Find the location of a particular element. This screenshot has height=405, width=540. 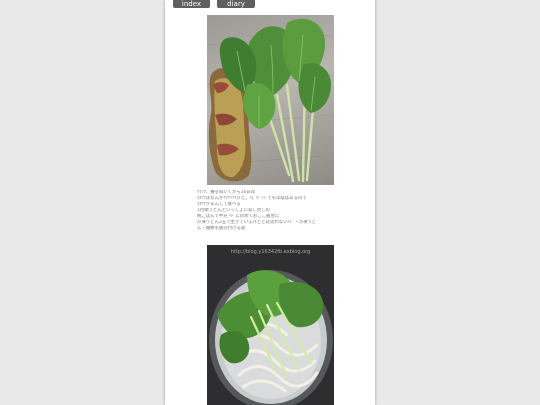

diary-index-button: diary index is located at coordinates (236, 4).